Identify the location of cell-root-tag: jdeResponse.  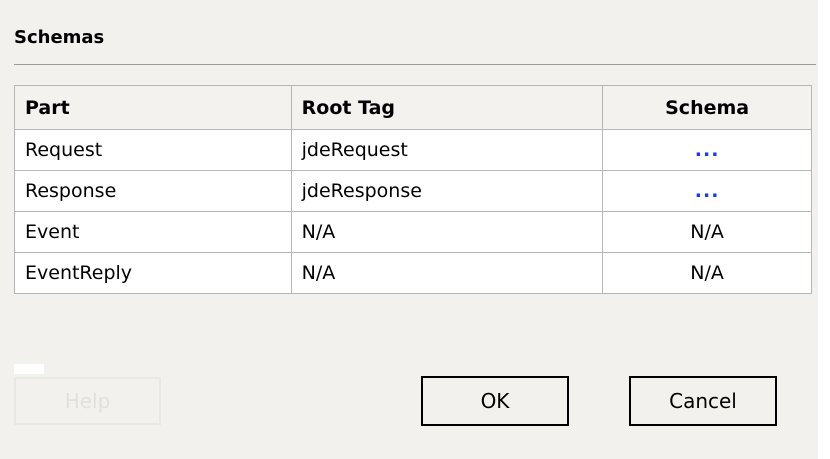
(447, 191).